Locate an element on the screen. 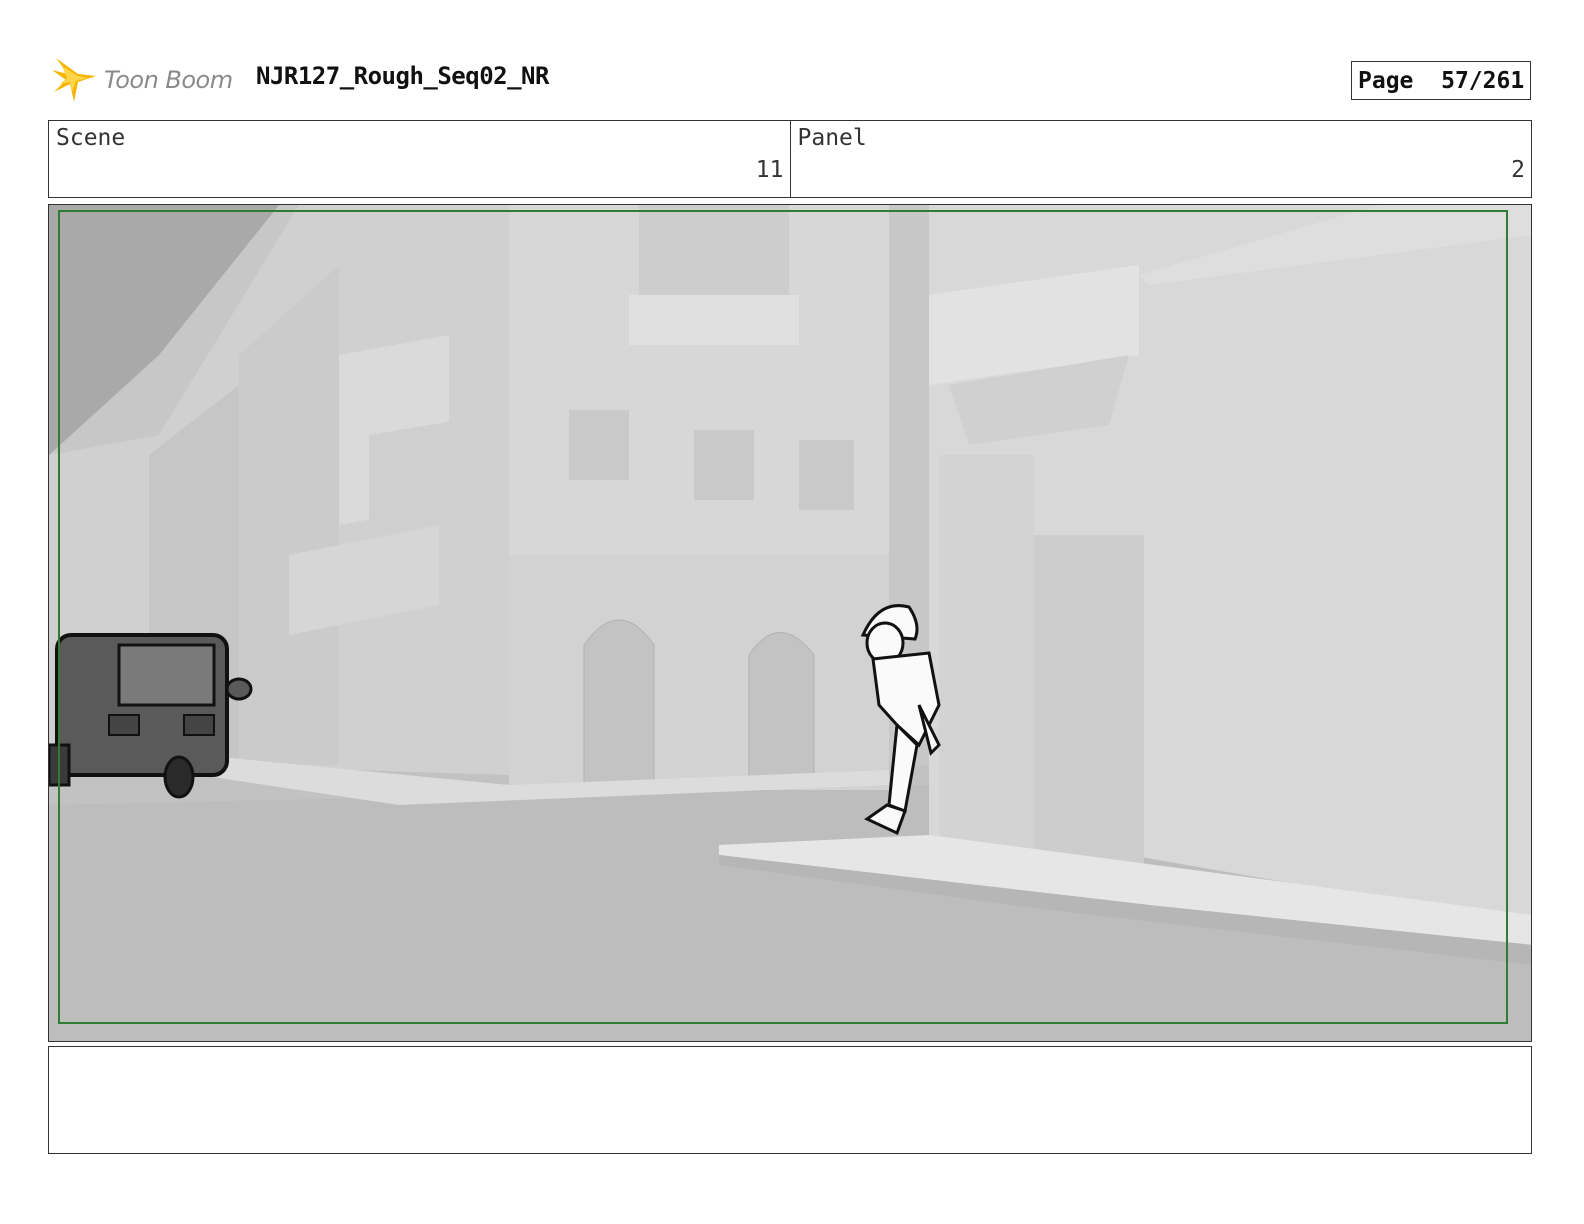 This screenshot has width=1584, height=1224. logo-text: Toon Boom is located at coordinates (168, 80).